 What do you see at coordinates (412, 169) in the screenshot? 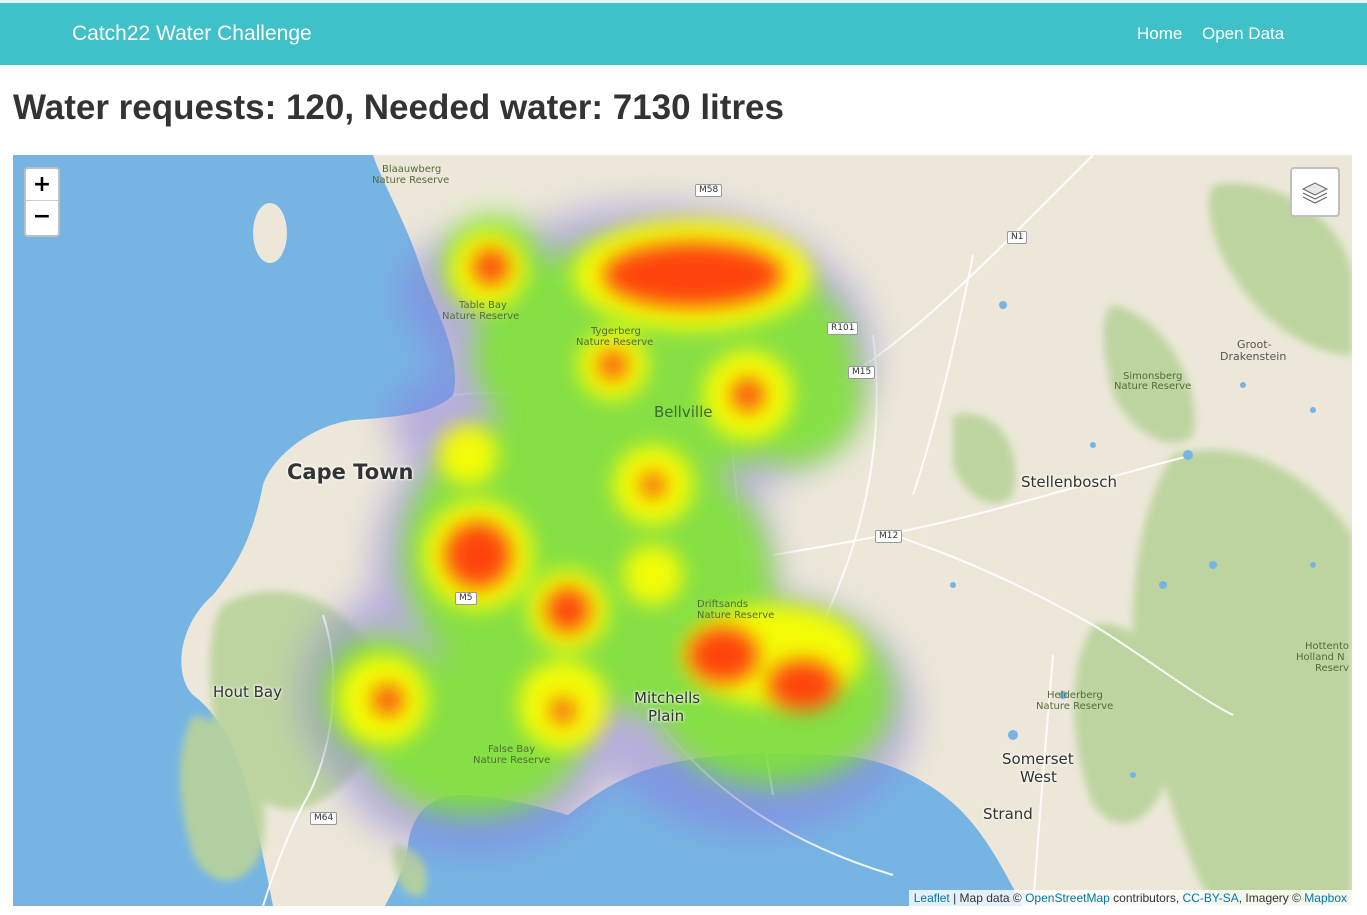
I see `label-blaauwberg: Blaauwberg` at bounding box center [412, 169].